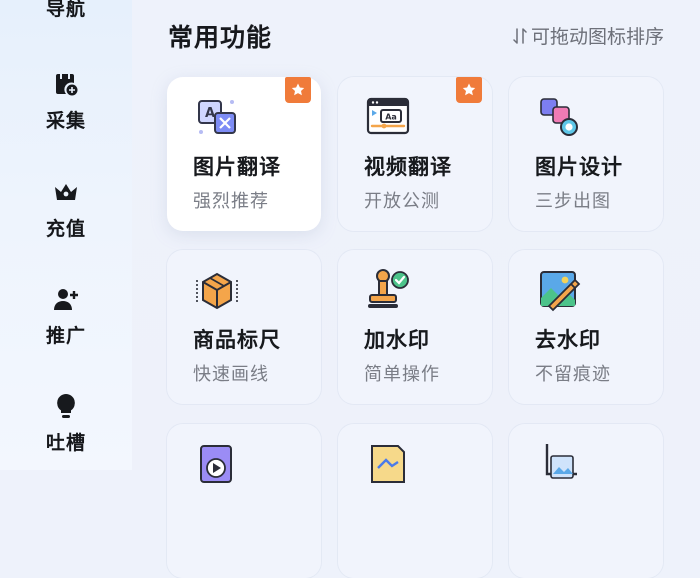  I want to click on svg-text: A, so click(210, 113).